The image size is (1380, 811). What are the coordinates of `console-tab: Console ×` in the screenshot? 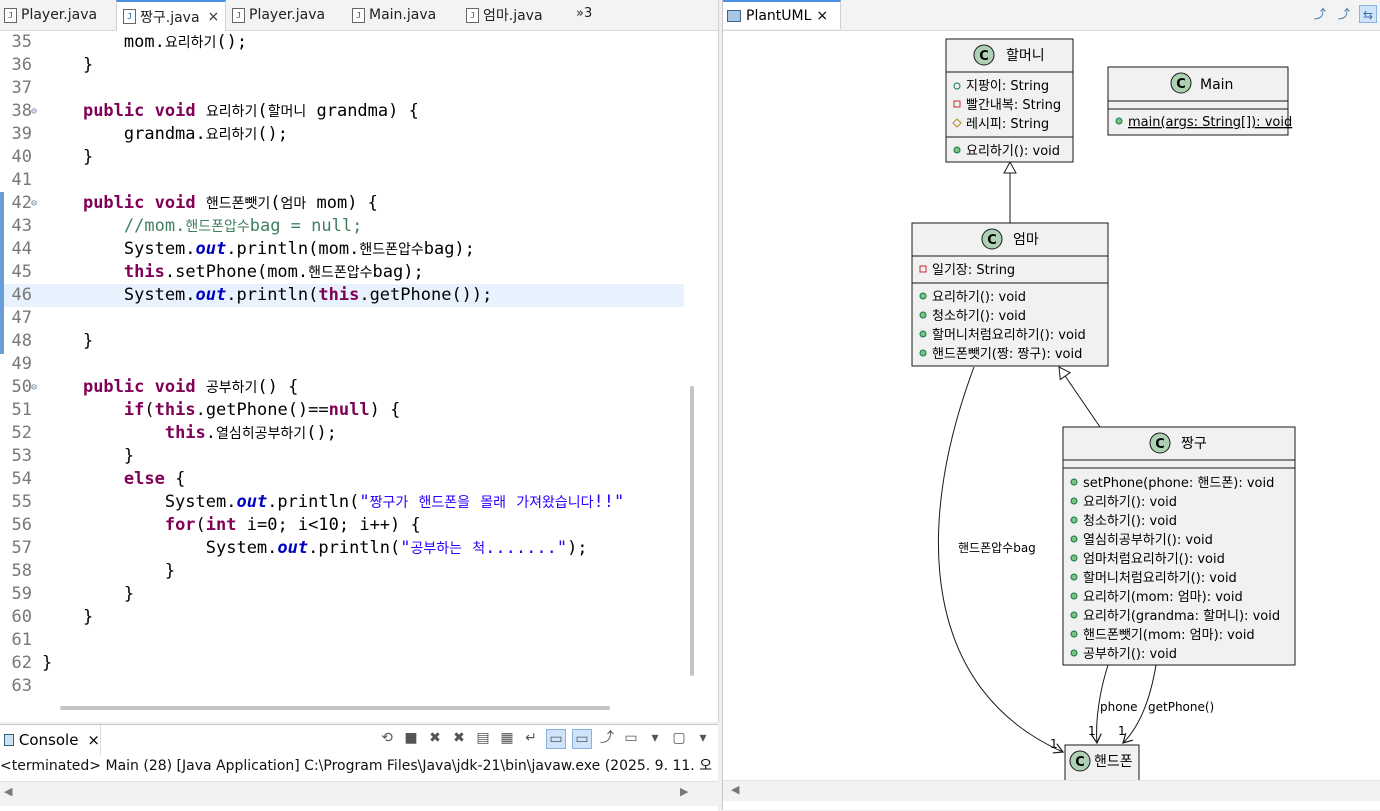 It's located at (50, 740).